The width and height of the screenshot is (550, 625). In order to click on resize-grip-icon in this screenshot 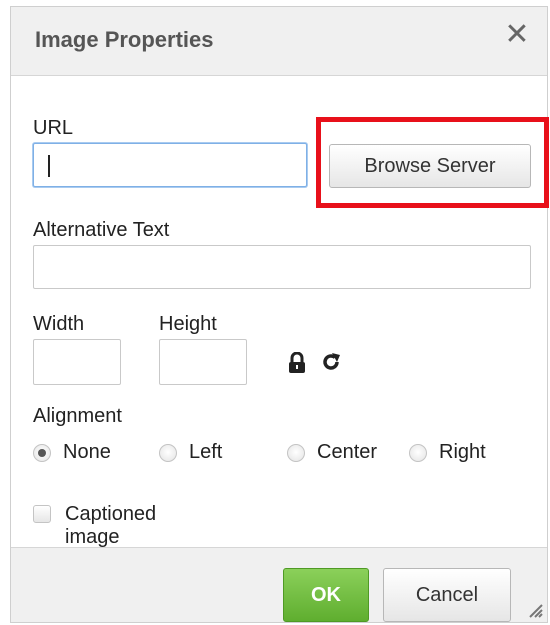, I will do `click(535, 610)`.